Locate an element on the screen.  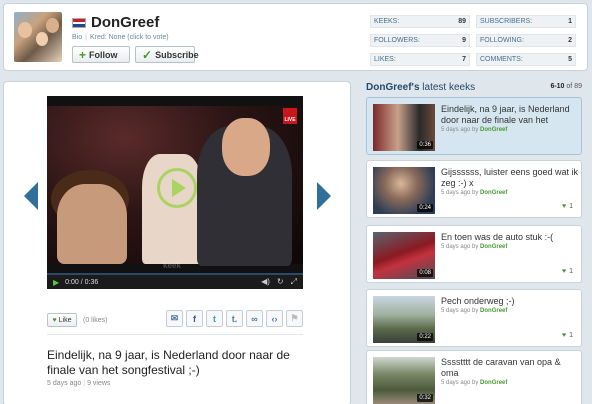
keek-duration: 0:24 is located at coordinates (425, 208).